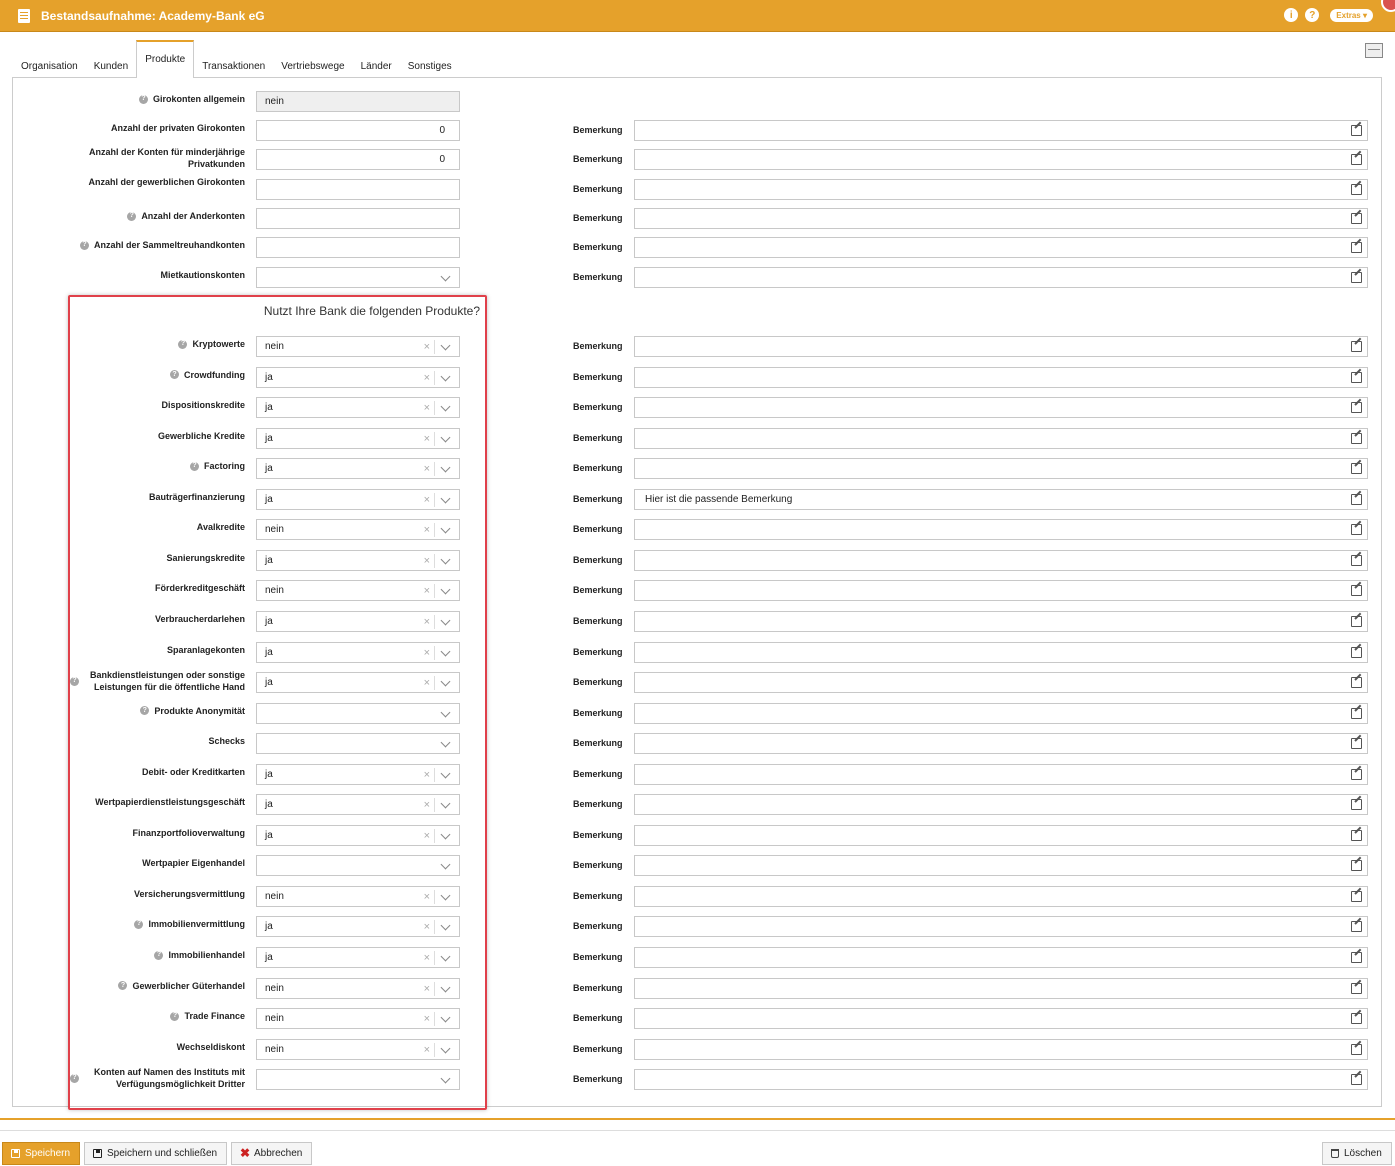  I want to click on tab-kunden: Kunden, so click(111, 63).